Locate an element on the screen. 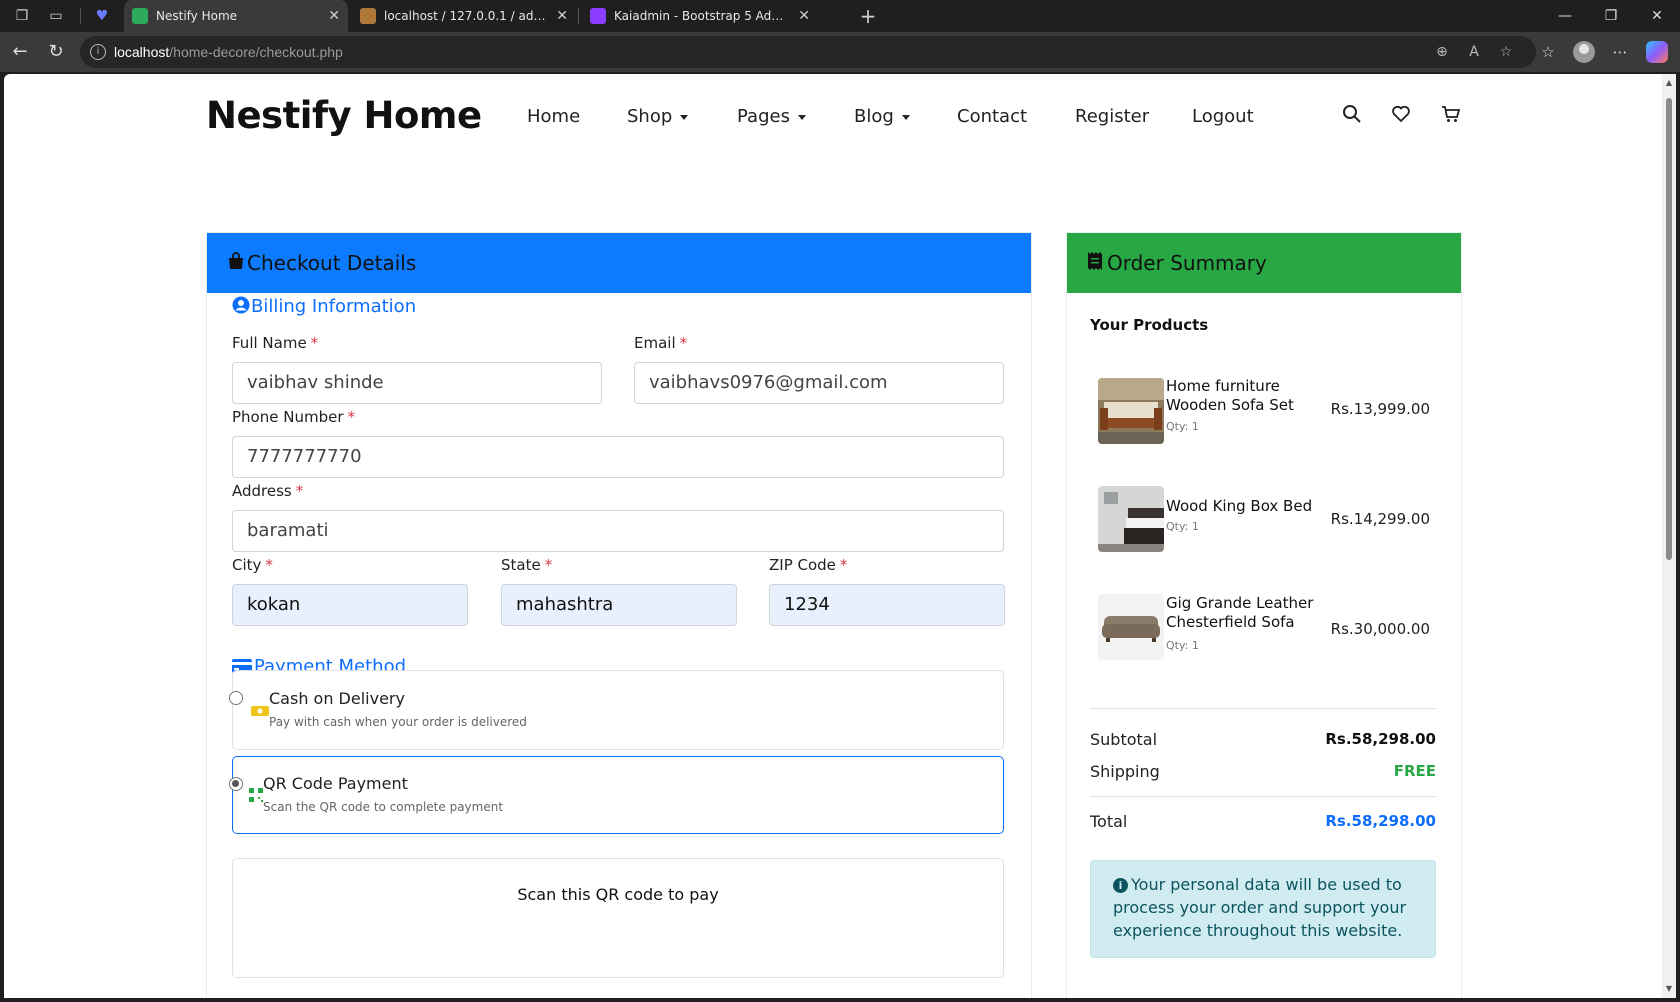 The width and height of the screenshot is (1680, 1002). city-input: kokan is located at coordinates (350, 605).